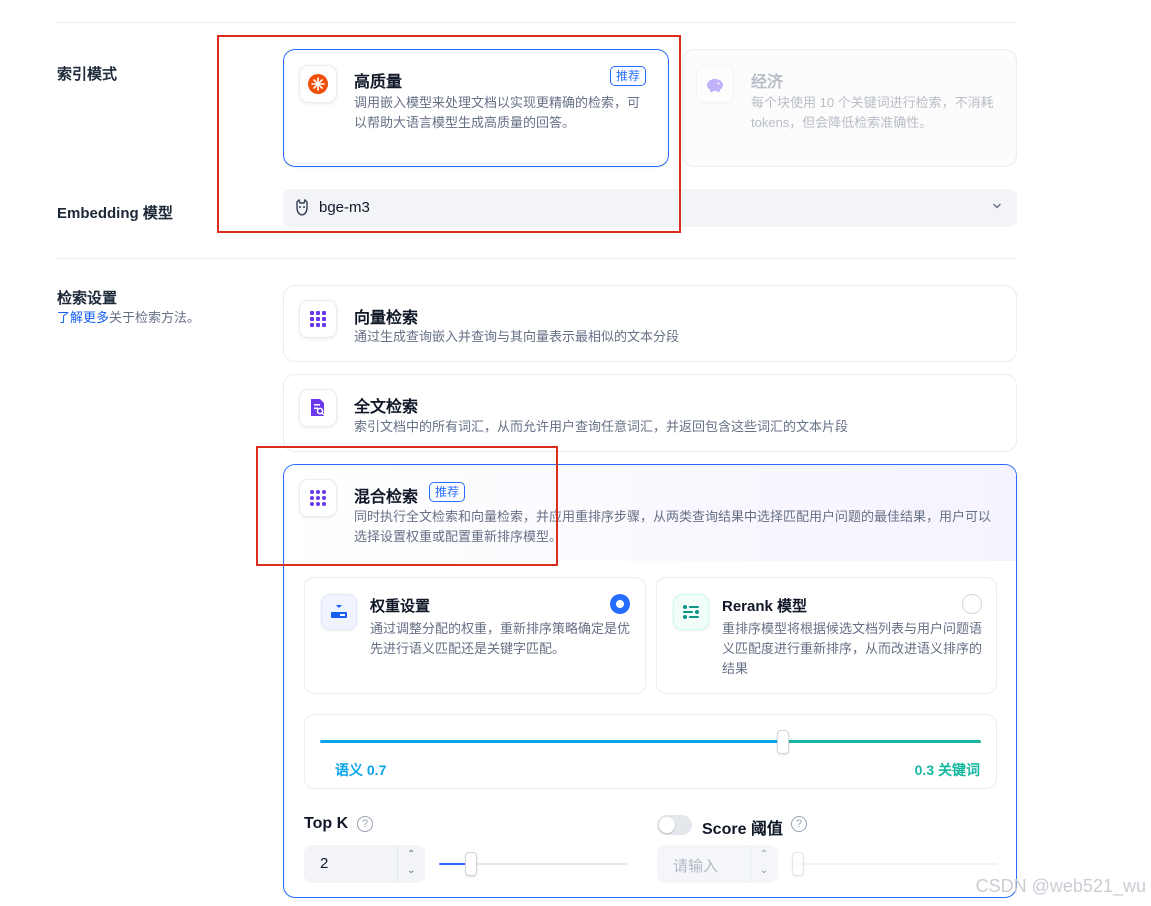 The image size is (1151, 906). Describe the element at coordinates (872, 112) in the screenshot. I see `economy-description: 每个块使用 10 个关键词进行检索，不消耗 tokens，但会降低检索准确性。` at that location.